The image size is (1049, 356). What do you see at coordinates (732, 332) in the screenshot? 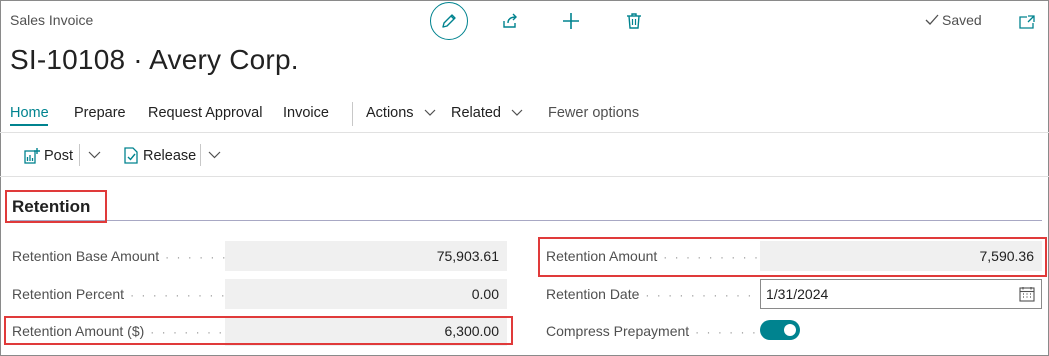
I see `label-leader-dots: · · · · · · ·` at bounding box center [732, 332].